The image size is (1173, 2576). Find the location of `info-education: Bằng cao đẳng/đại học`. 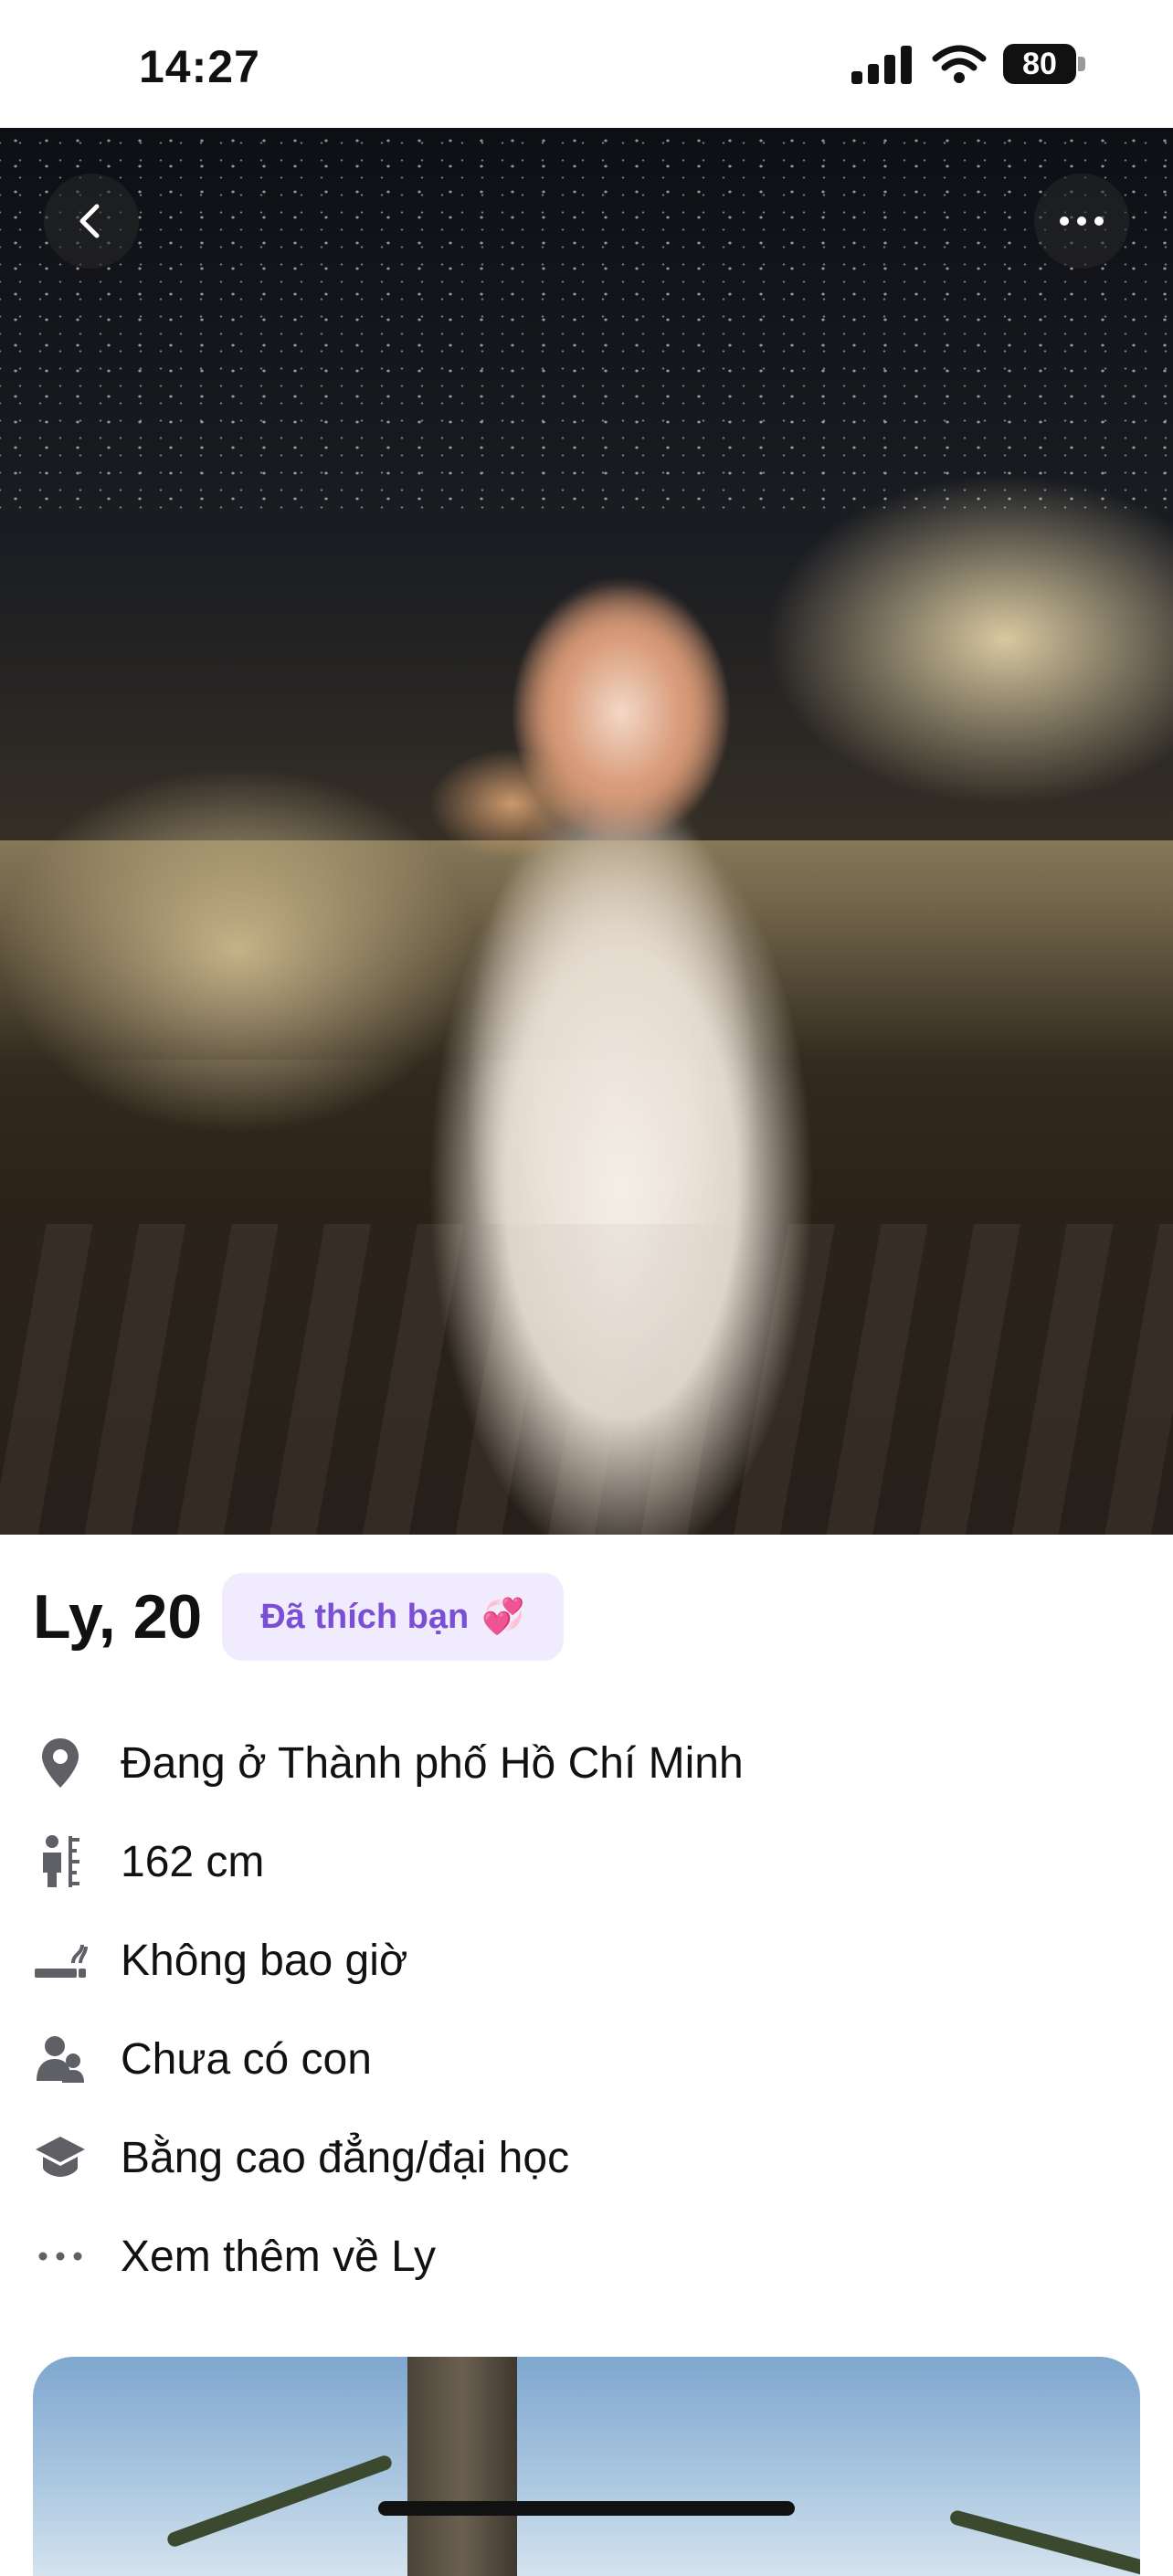

info-education: Bằng cao đẳng/đại học is located at coordinates (581, 2157).